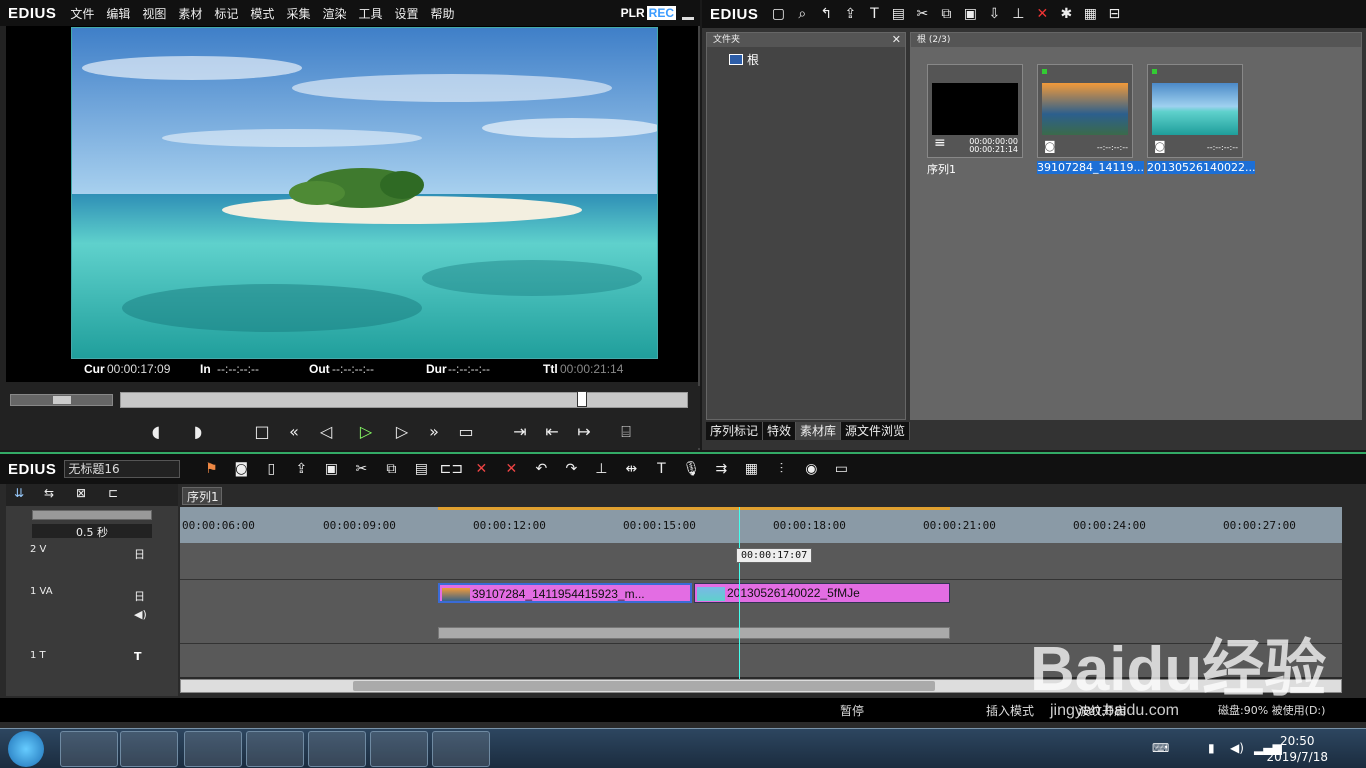  Describe the element at coordinates (241, 469) in the screenshot. I see `snapshot-icon: ◙` at that location.